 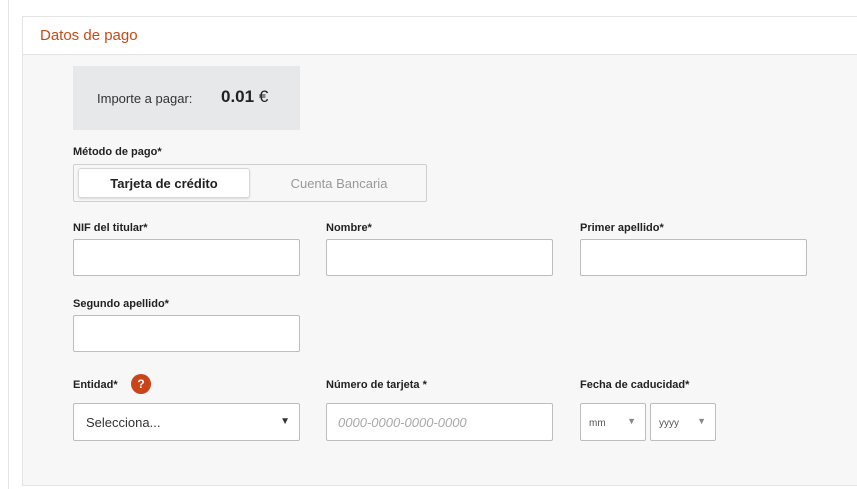 I want to click on card-number-placeholder: 0000-0000-0000-0000, so click(x=402, y=422).